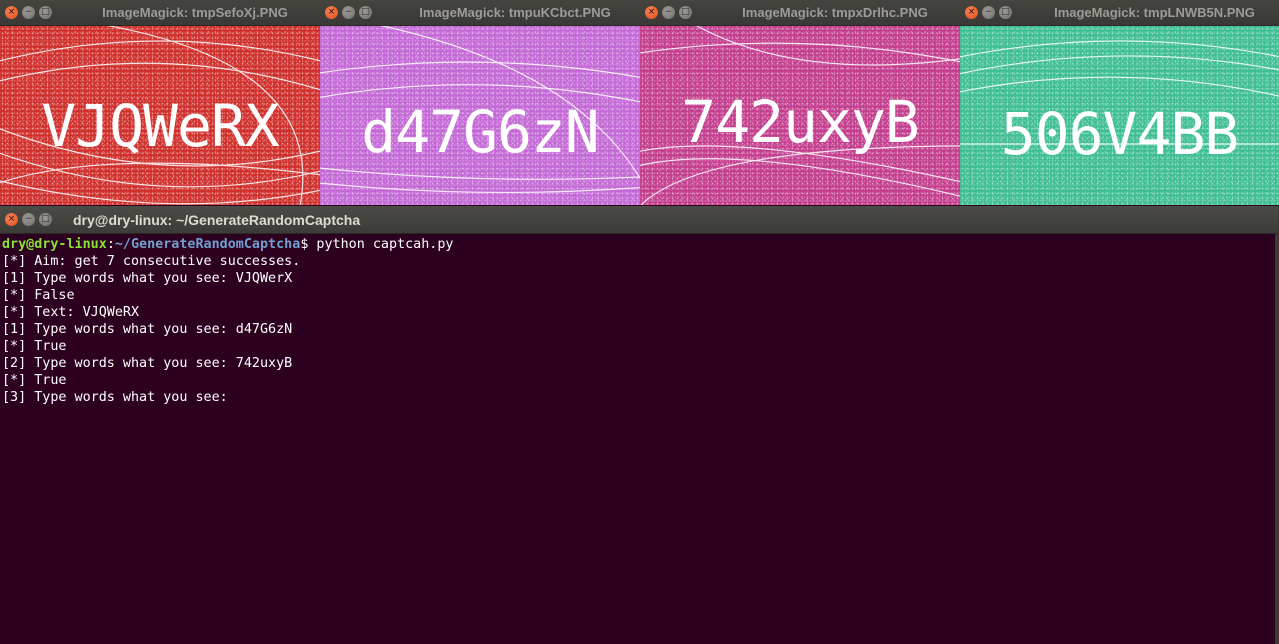 The image size is (1279, 644). I want to click on terminal-title: dry@dry-linux: ~/GenerateRandomCaptcha, so click(217, 219).